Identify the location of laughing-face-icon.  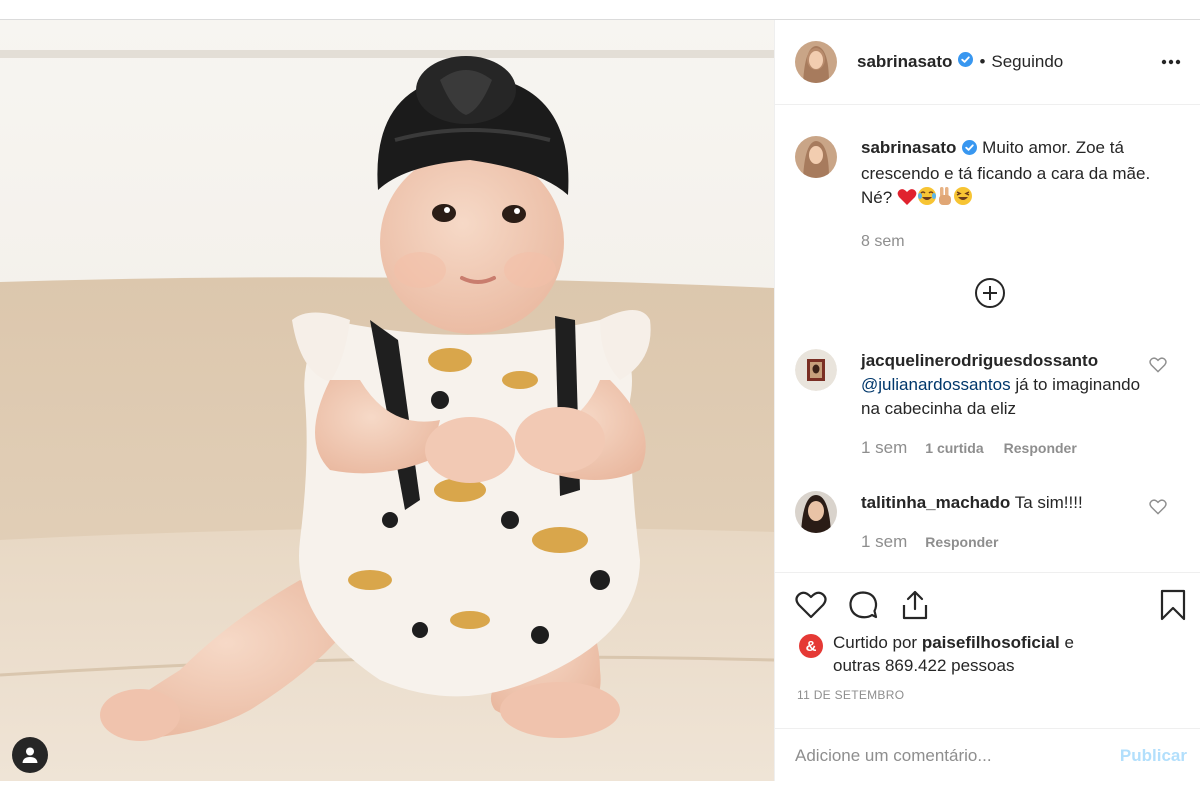
(963, 199).